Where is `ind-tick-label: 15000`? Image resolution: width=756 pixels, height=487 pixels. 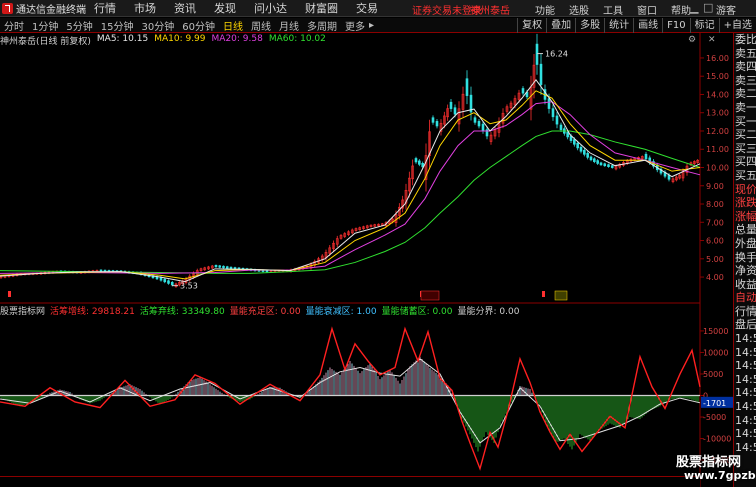 ind-tick-label: 15000 is located at coordinates (715, 331).